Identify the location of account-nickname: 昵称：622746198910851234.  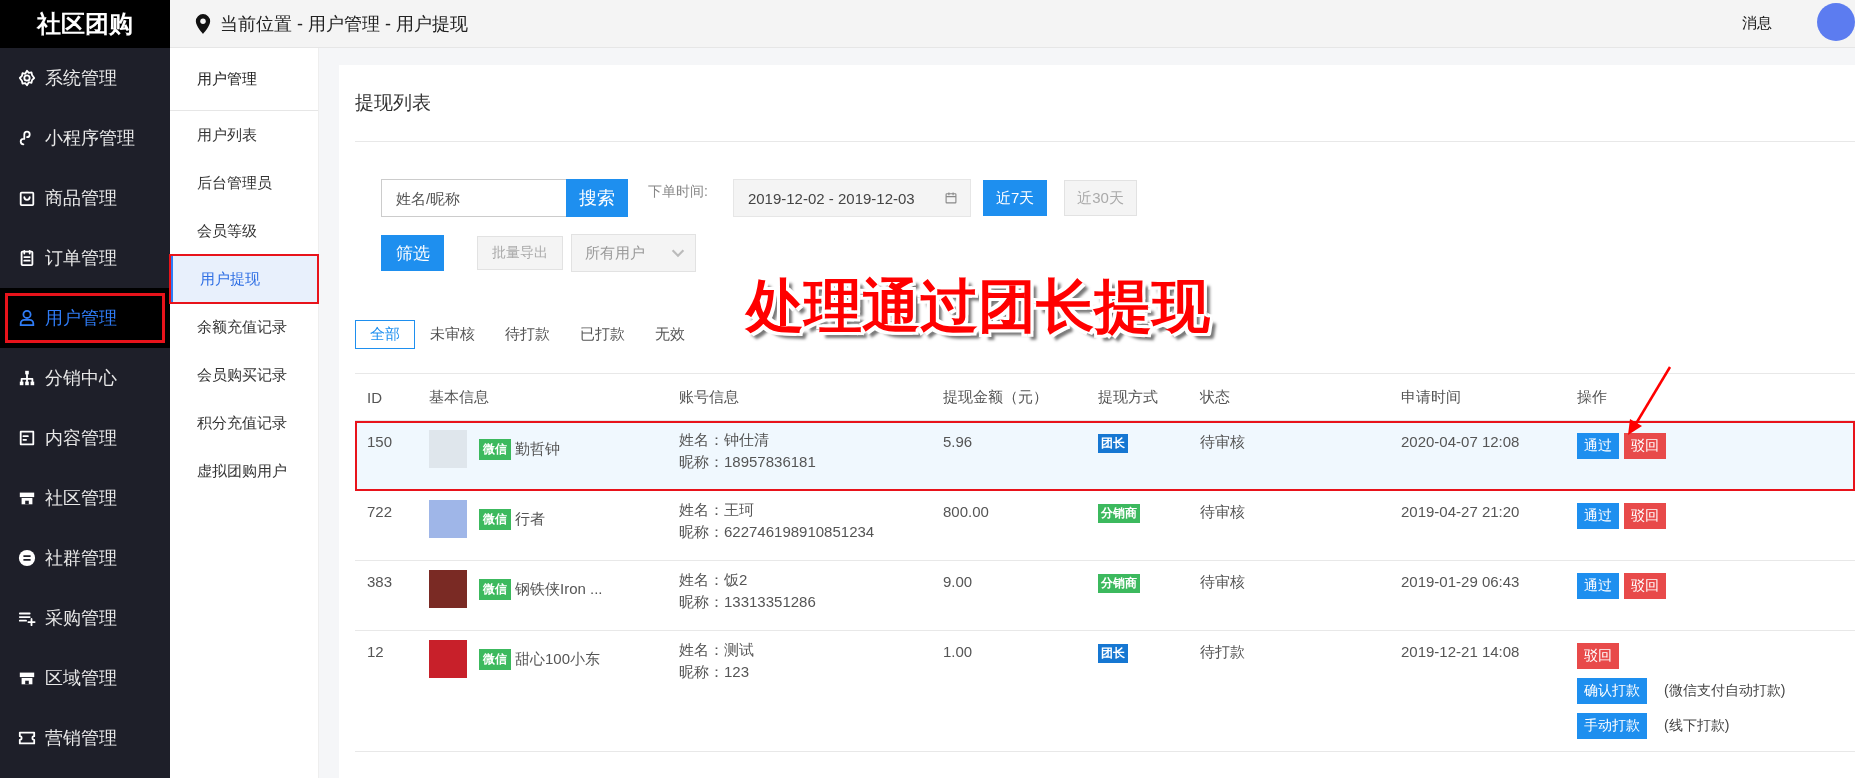
(777, 532).